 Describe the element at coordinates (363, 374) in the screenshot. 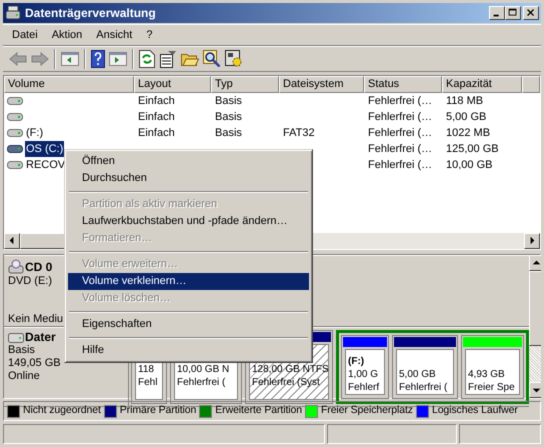

I see `partition-info: 1,00 G` at that location.